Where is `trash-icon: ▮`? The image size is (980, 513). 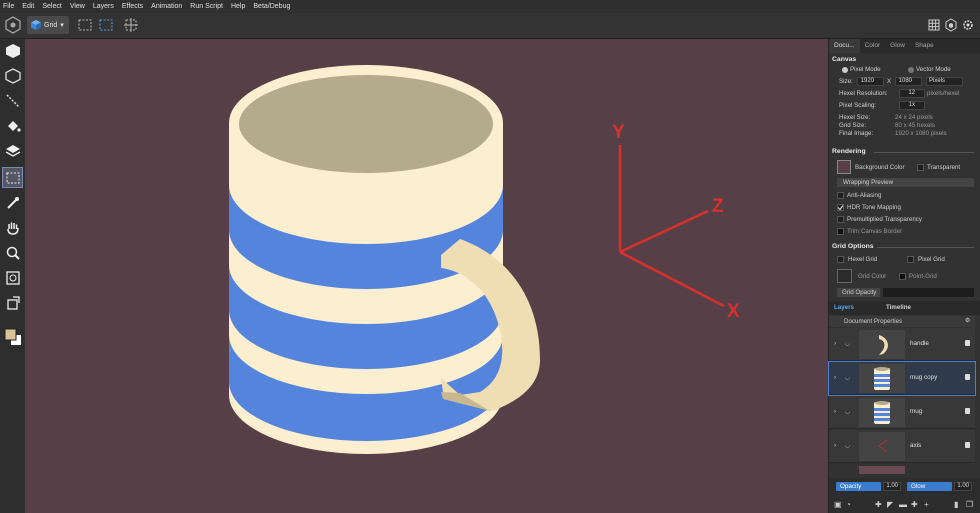 trash-icon: ▮ is located at coordinates (956, 504).